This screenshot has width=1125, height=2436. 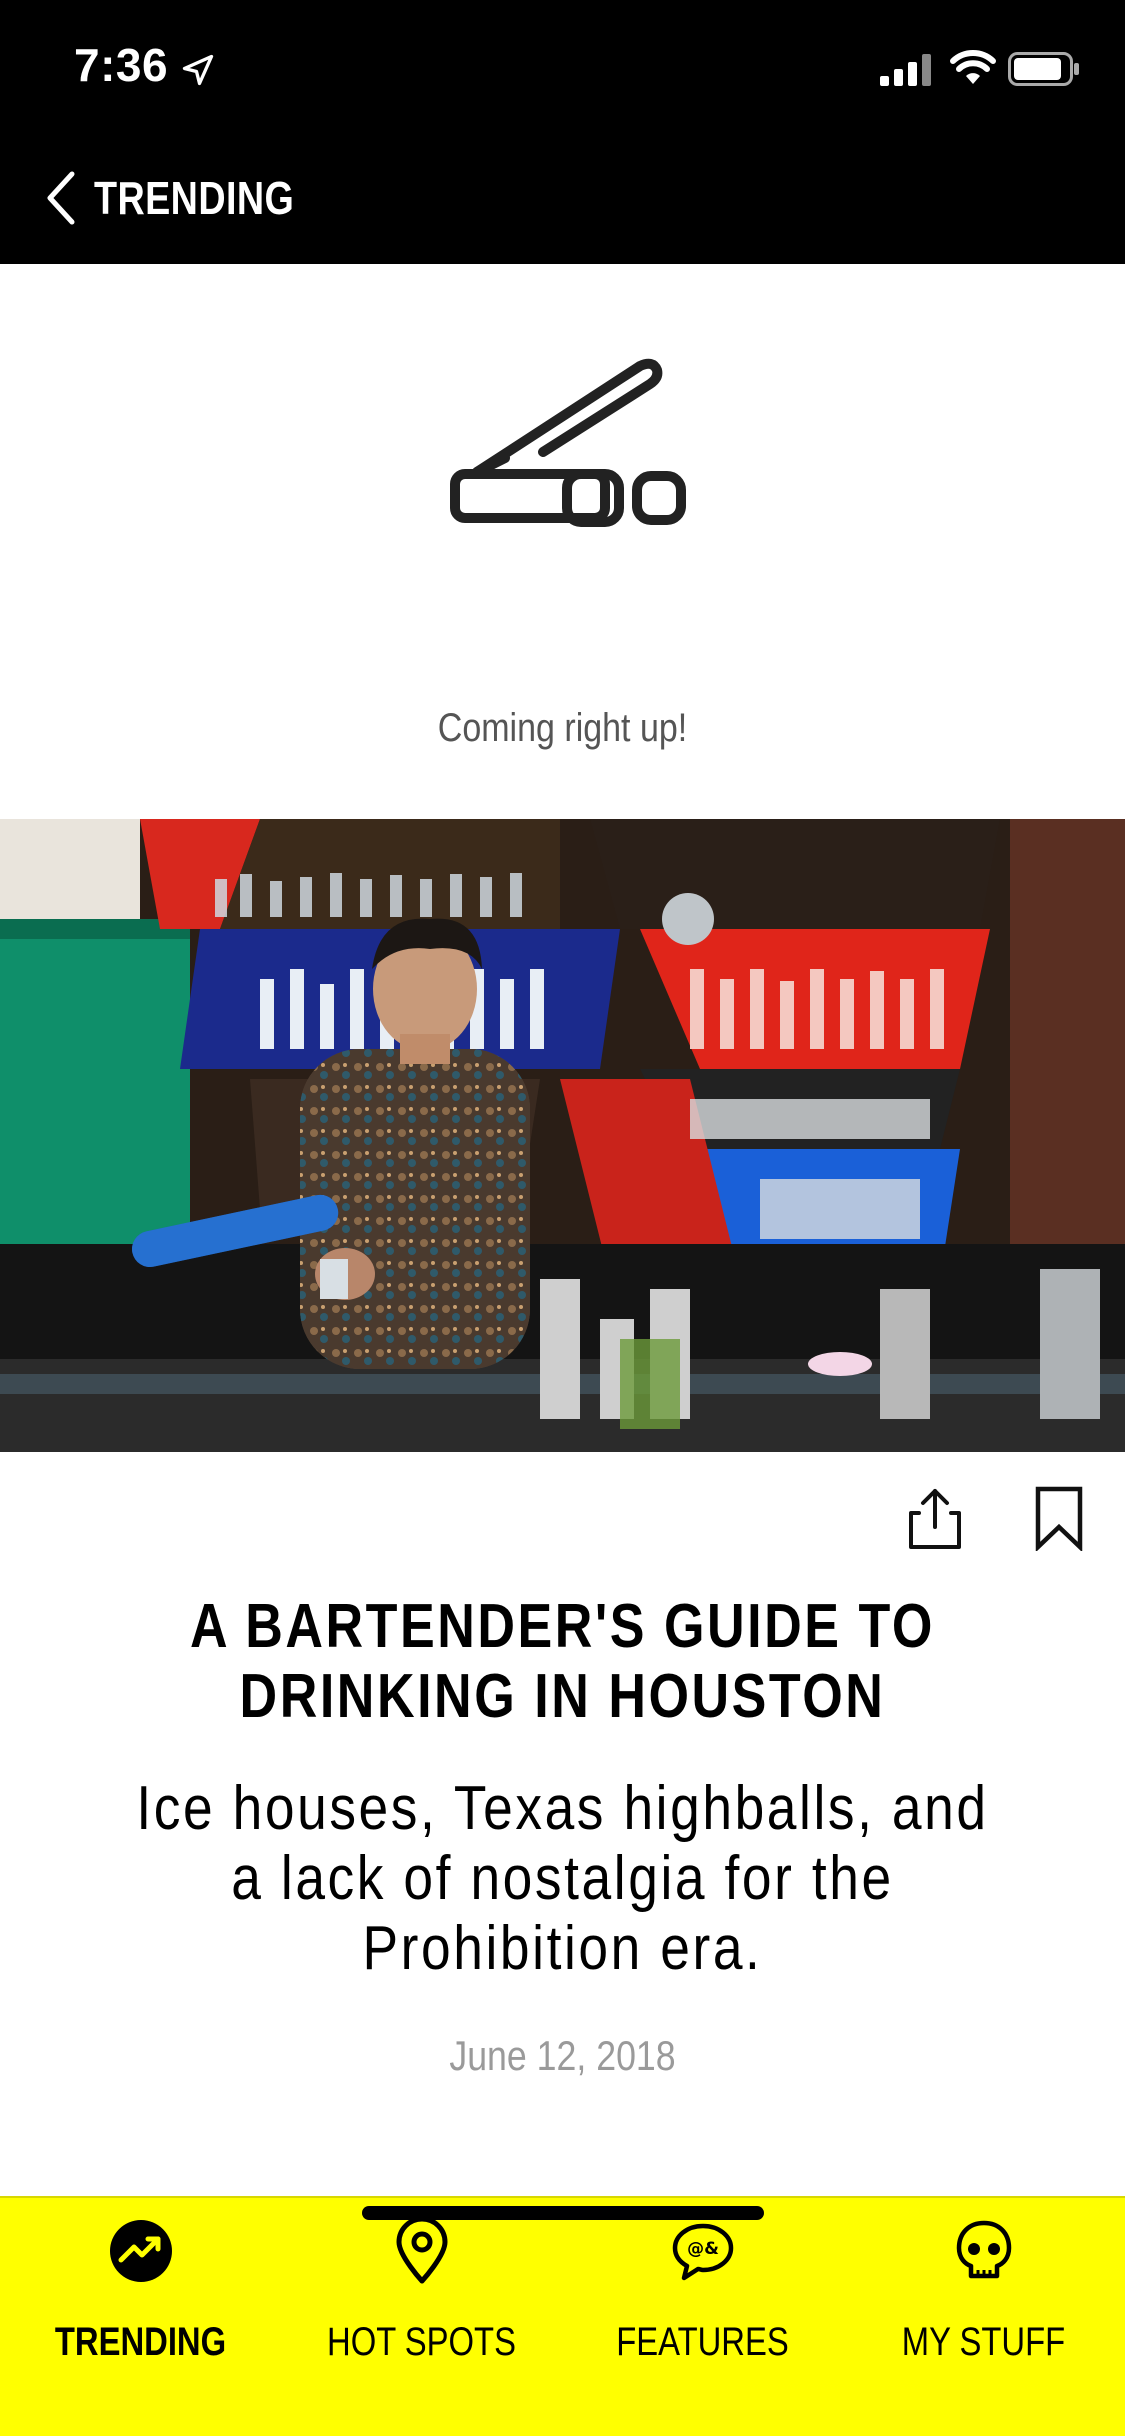 What do you see at coordinates (140, 2342) in the screenshot?
I see `tab-label-trending: TRENDING` at bounding box center [140, 2342].